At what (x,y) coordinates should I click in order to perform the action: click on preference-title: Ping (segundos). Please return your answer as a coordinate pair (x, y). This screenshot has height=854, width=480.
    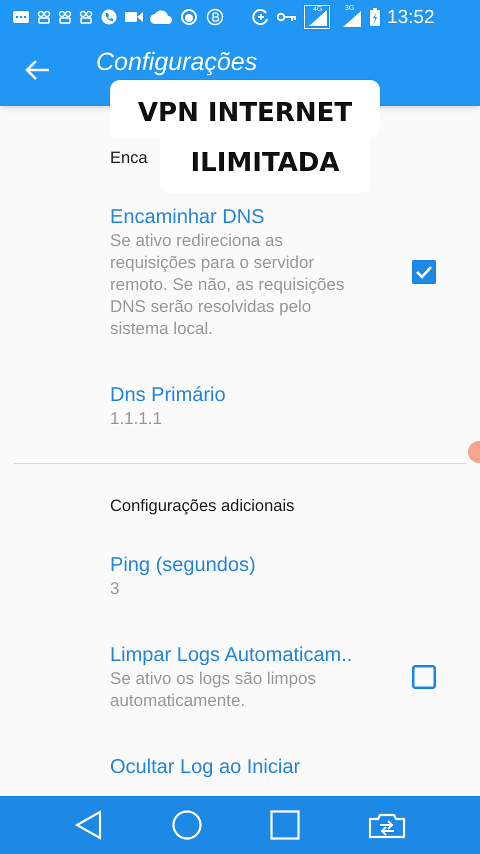
    Looking at the image, I should click on (183, 565).